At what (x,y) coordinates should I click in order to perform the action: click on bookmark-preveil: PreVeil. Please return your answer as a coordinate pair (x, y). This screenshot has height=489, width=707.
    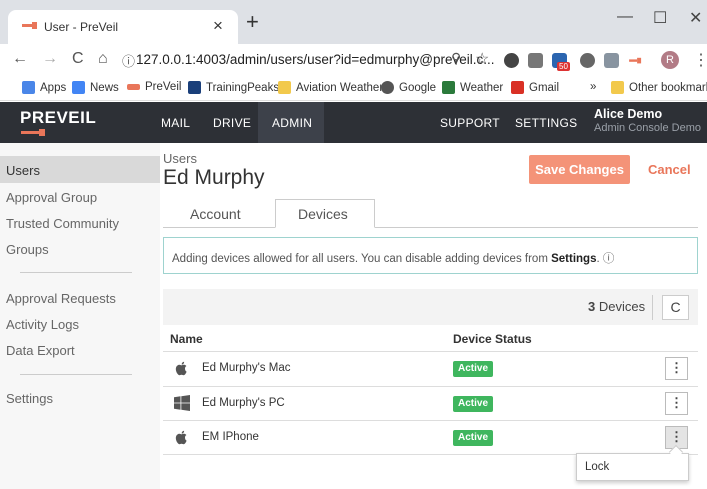
    Looking at the image, I should click on (154, 87).